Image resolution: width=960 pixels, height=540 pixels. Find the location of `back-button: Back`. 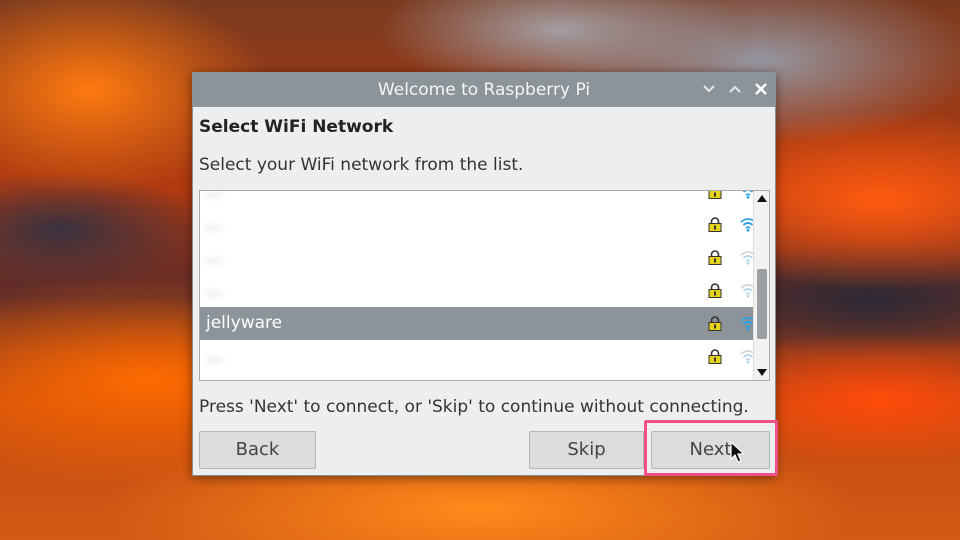

back-button: Back is located at coordinates (257, 450).